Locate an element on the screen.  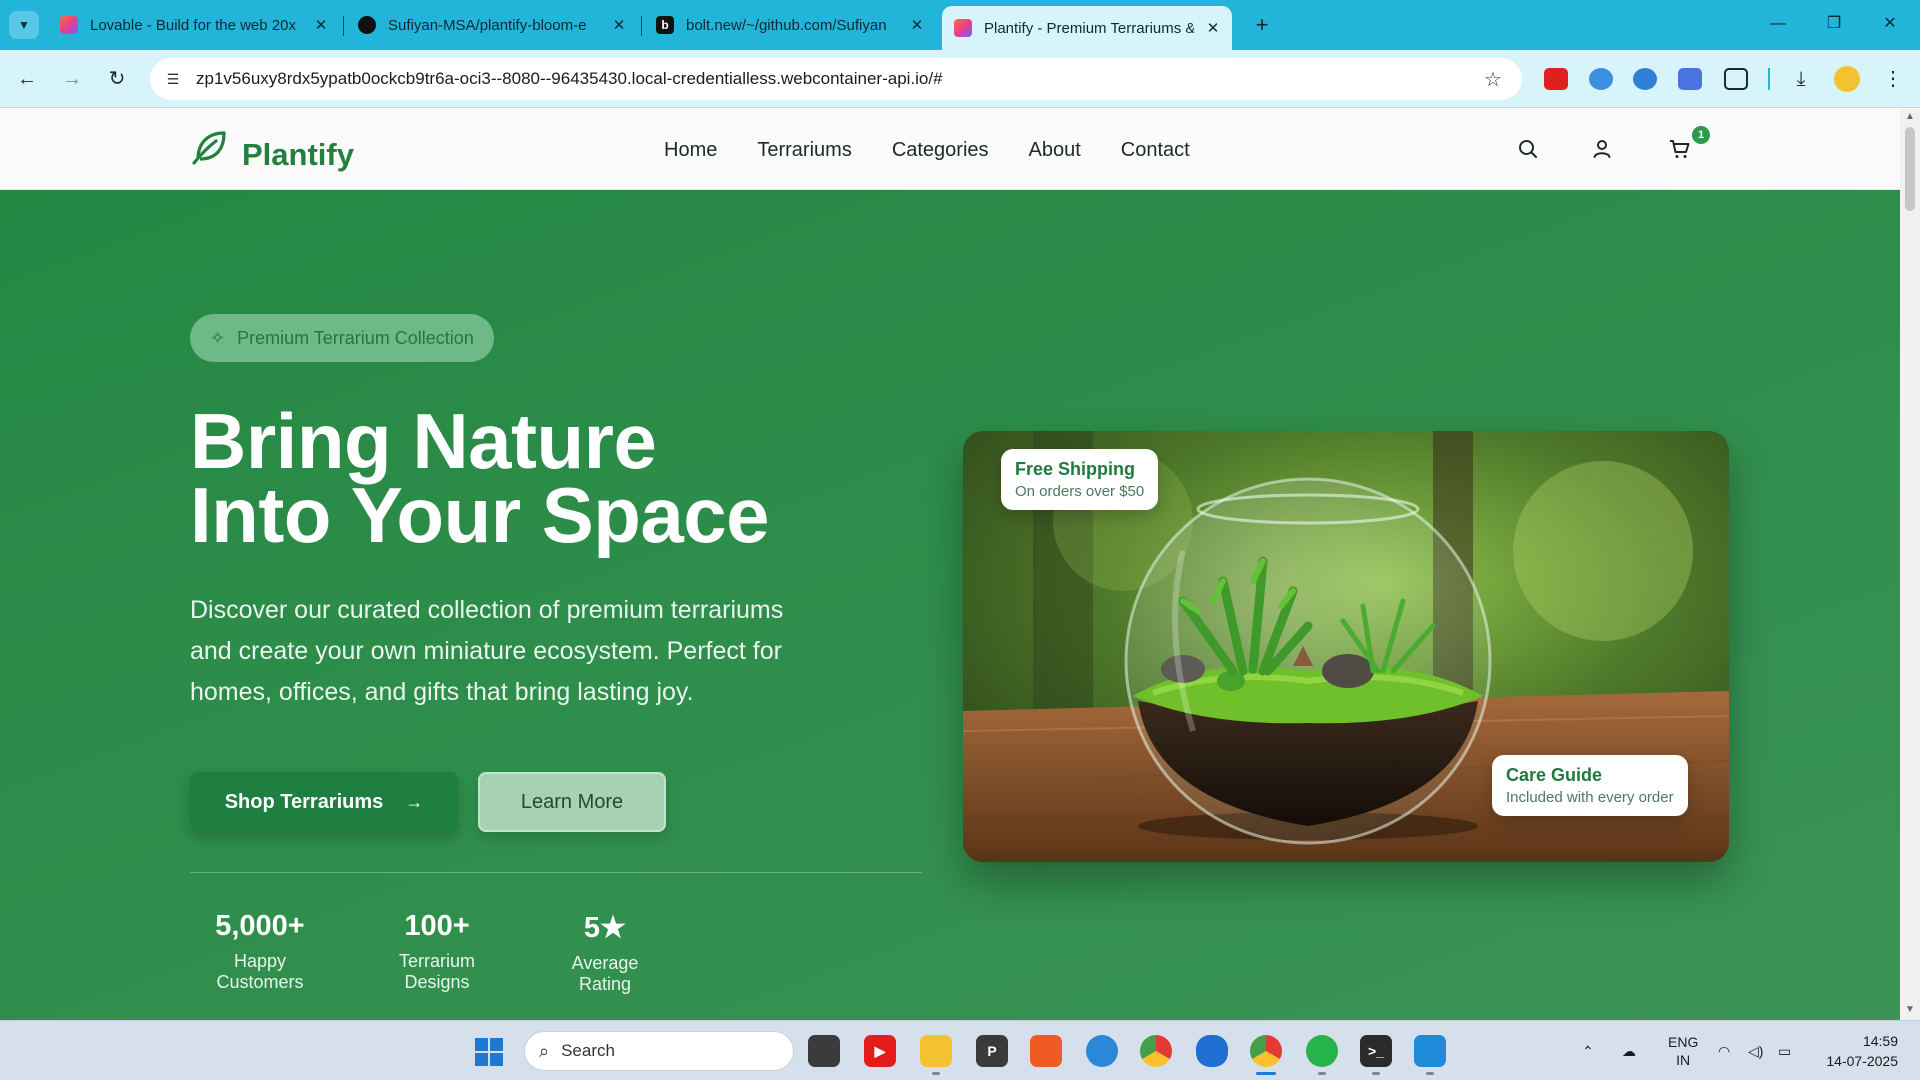
tab-title: Plantify - Premium Terrariums & is located at coordinates (1089, 28).